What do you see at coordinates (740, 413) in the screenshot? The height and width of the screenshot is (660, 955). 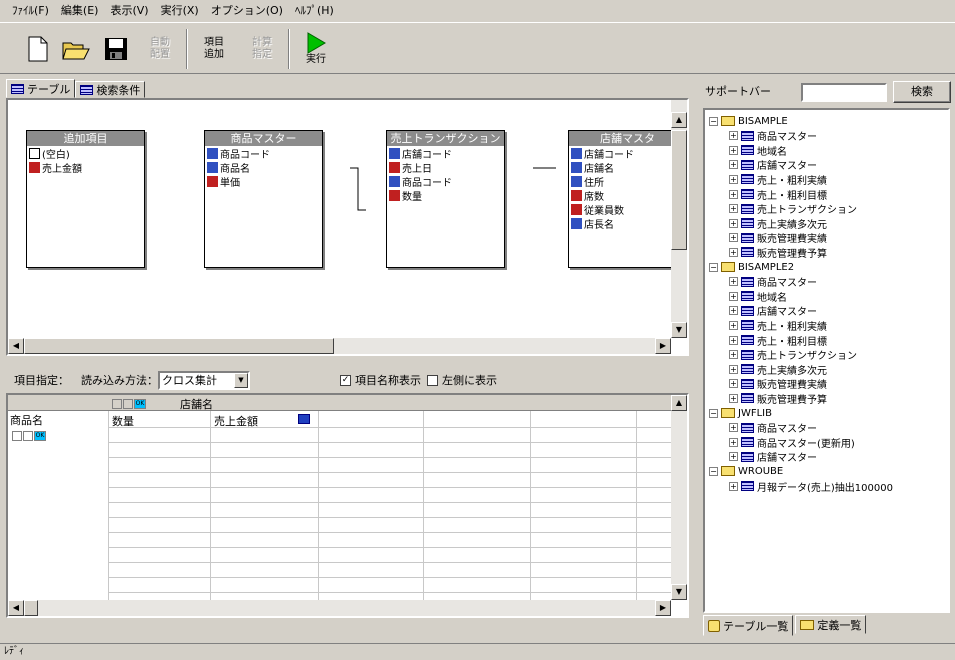 I see `tree-node-library: − JWFLIB` at bounding box center [740, 413].